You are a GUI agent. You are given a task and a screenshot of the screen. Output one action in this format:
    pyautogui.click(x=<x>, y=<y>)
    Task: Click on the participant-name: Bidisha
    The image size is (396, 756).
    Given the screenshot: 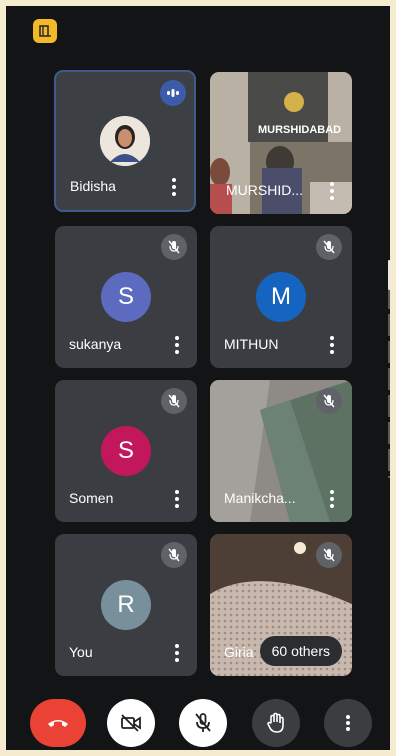 What is the action you would take?
    pyautogui.click(x=93, y=186)
    